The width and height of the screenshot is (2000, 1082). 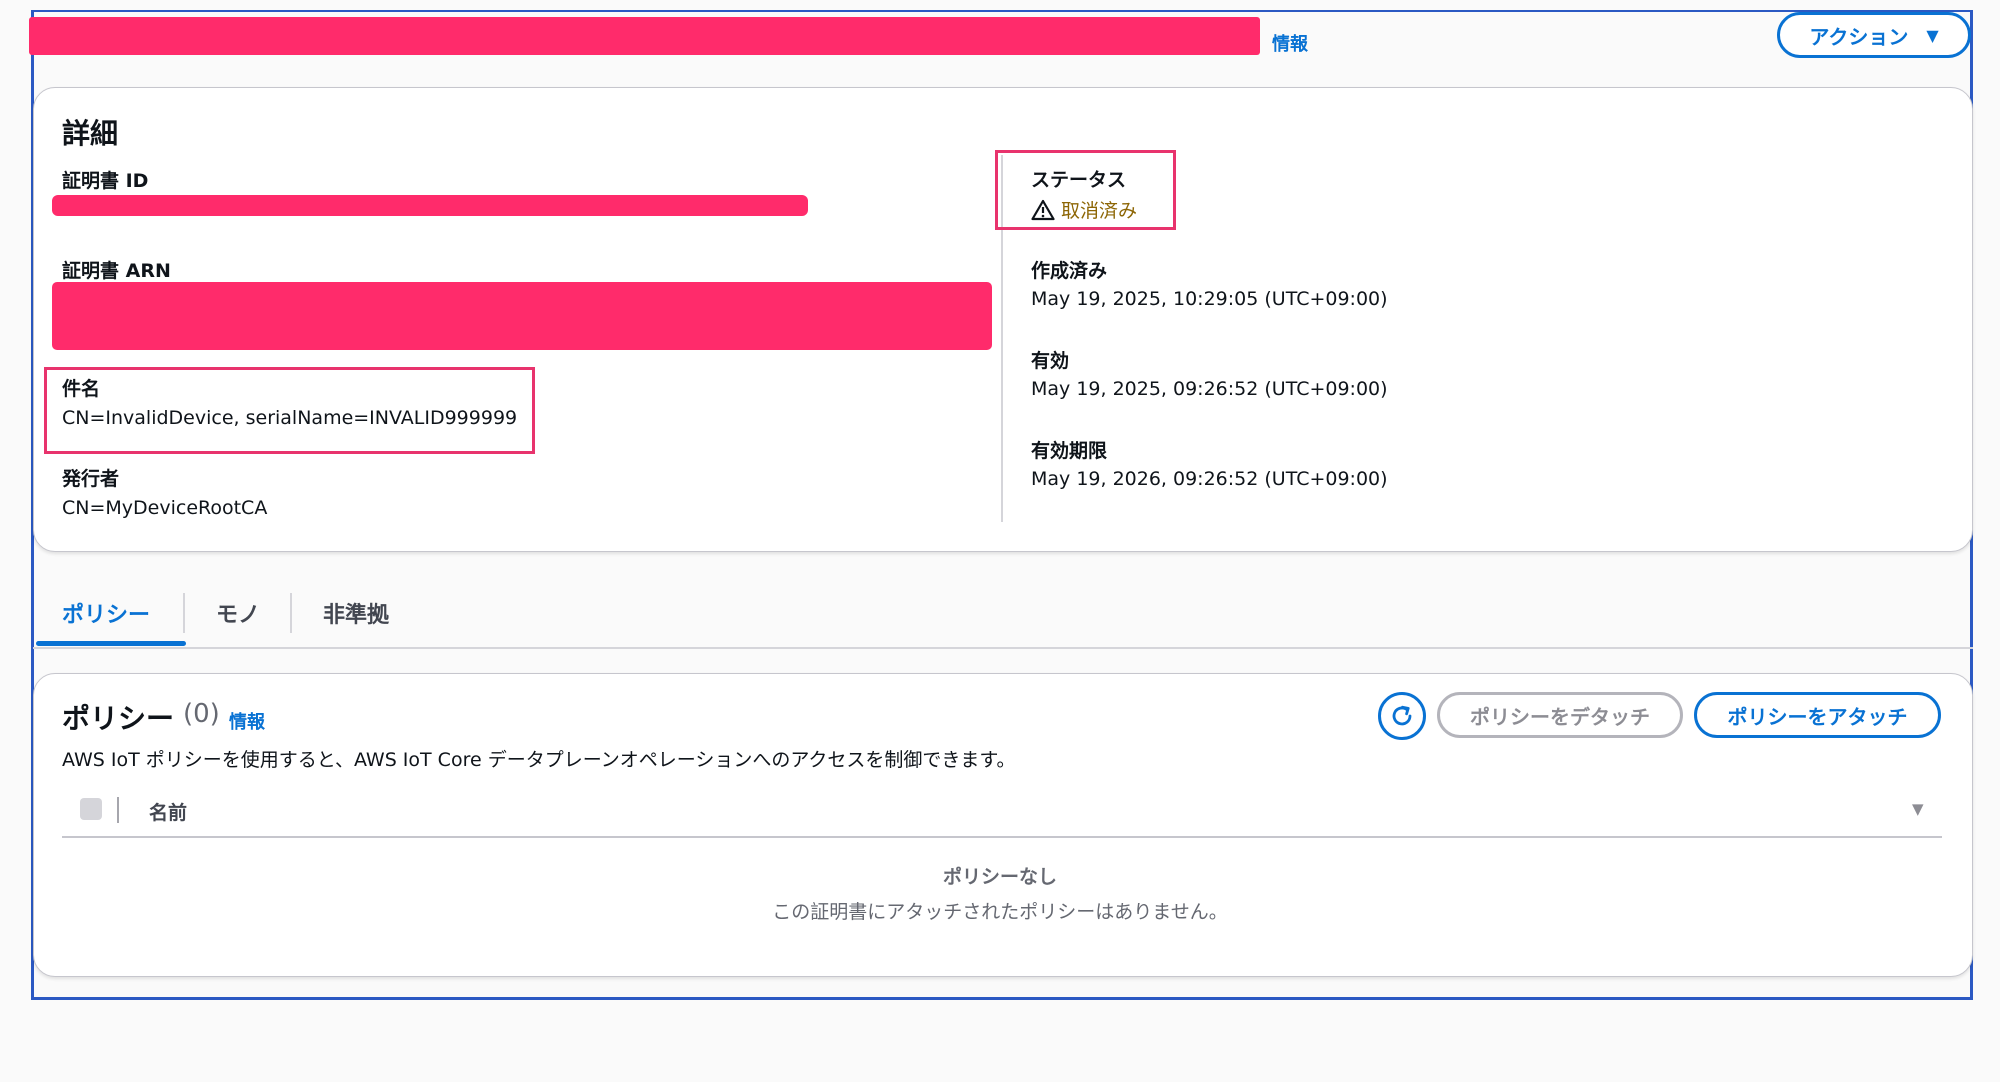 I want to click on status-label: ステータス, so click(x=1079, y=180).